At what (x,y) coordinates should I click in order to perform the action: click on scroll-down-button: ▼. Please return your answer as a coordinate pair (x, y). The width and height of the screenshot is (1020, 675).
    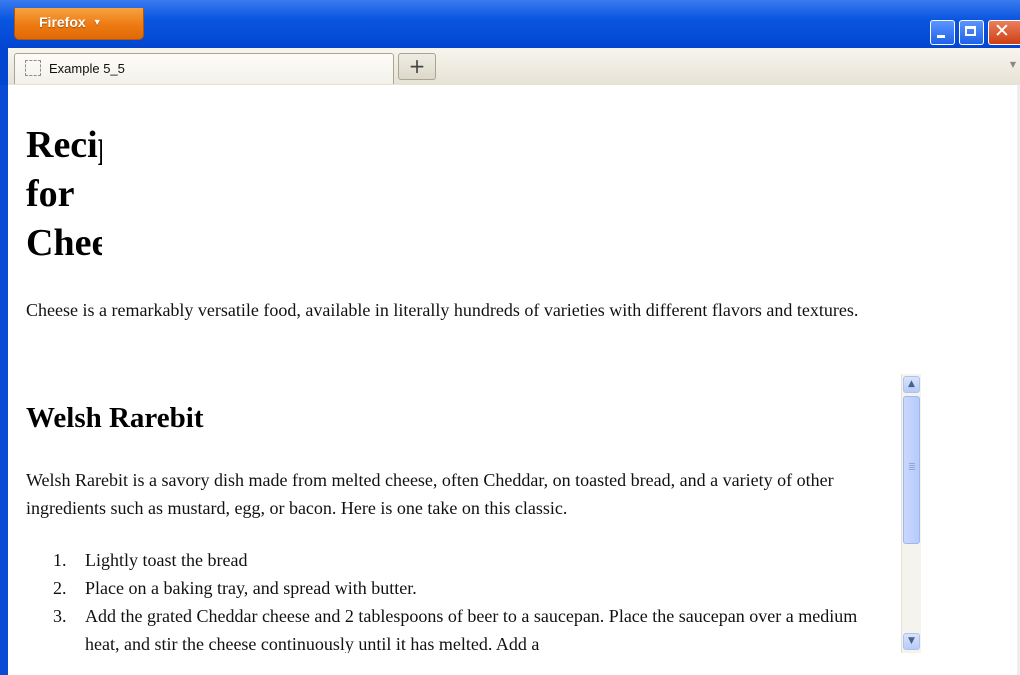
    Looking at the image, I should click on (911, 641).